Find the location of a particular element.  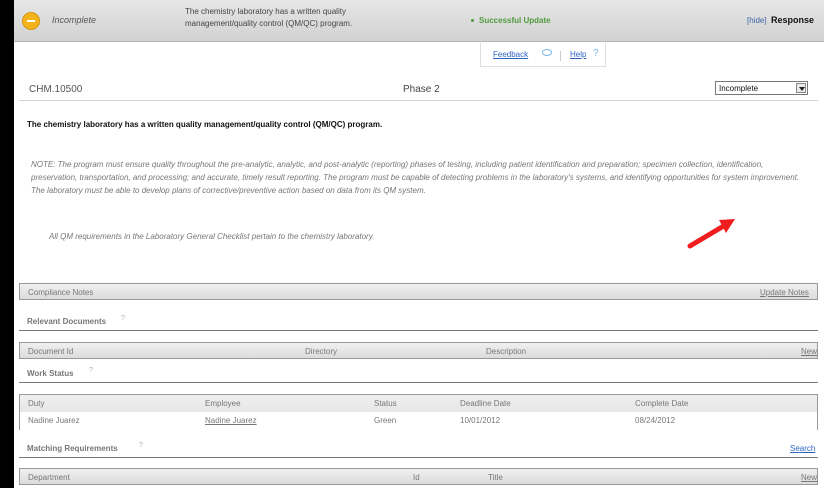

status-indicator-icon is located at coordinates (31, 21).